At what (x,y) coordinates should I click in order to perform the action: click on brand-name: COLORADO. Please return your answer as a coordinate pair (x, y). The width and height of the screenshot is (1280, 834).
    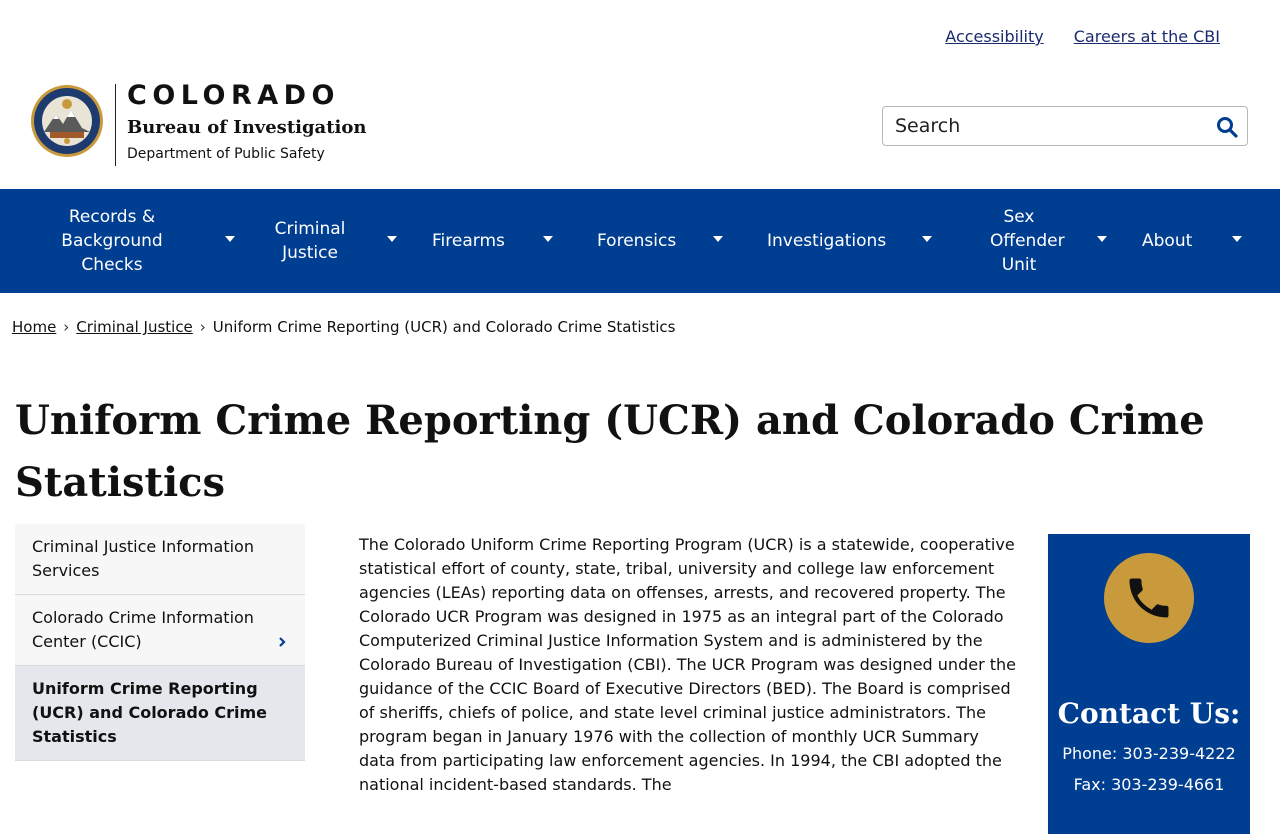
    Looking at the image, I should click on (234, 95).